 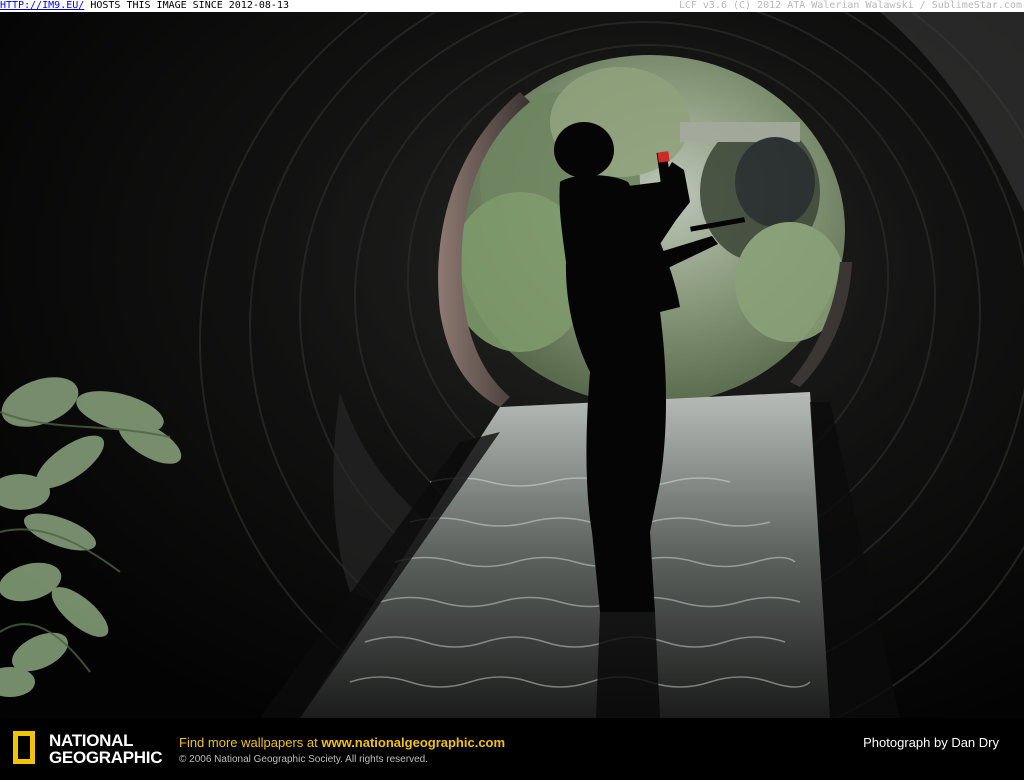 What do you see at coordinates (413, 742) in the screenshot?
I see `promo-url-link: www.nationalgeographic.com` at bounding box center [413, 742].